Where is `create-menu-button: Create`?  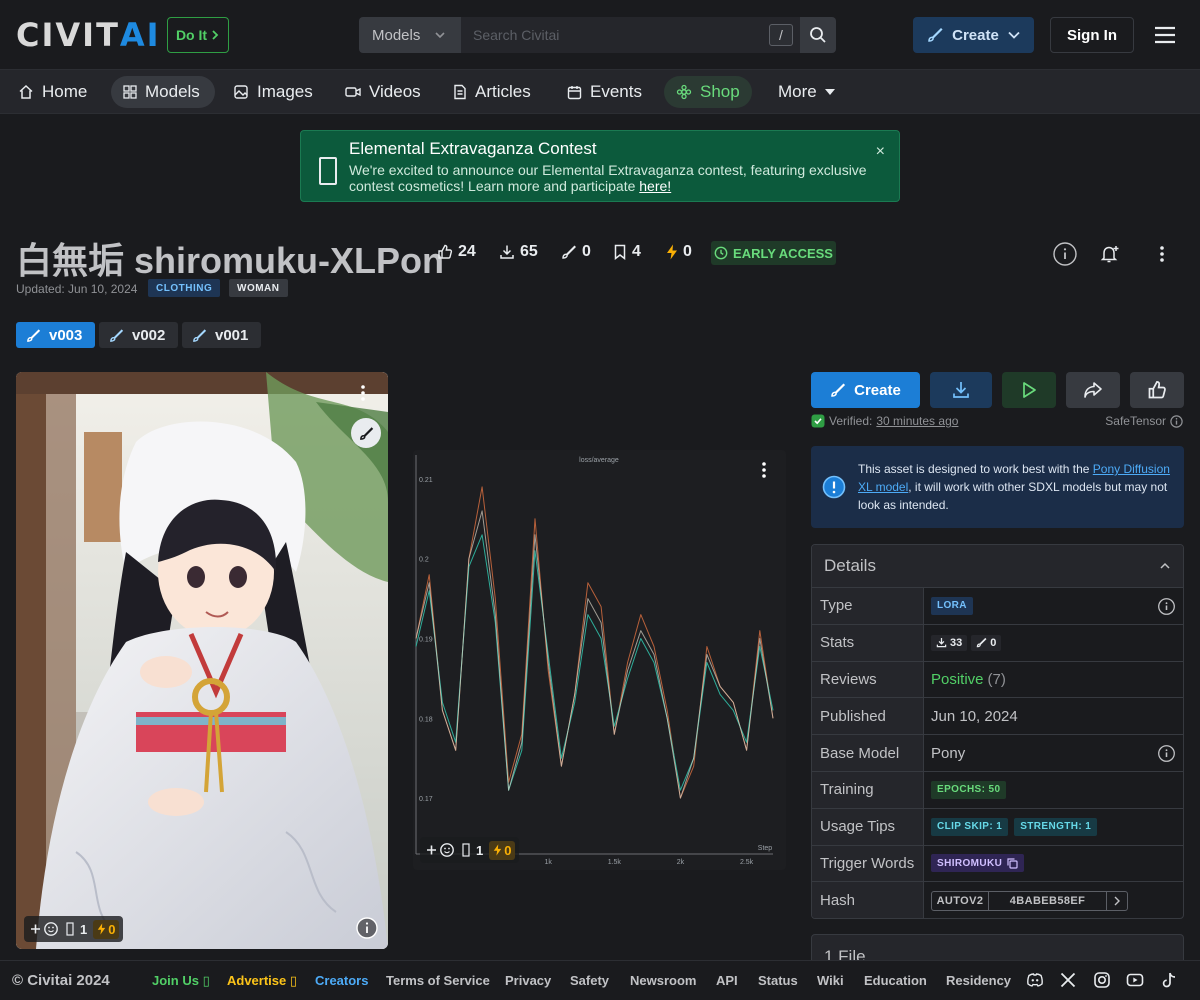
create-menu-button: Create is located at coordinates (973, 35).